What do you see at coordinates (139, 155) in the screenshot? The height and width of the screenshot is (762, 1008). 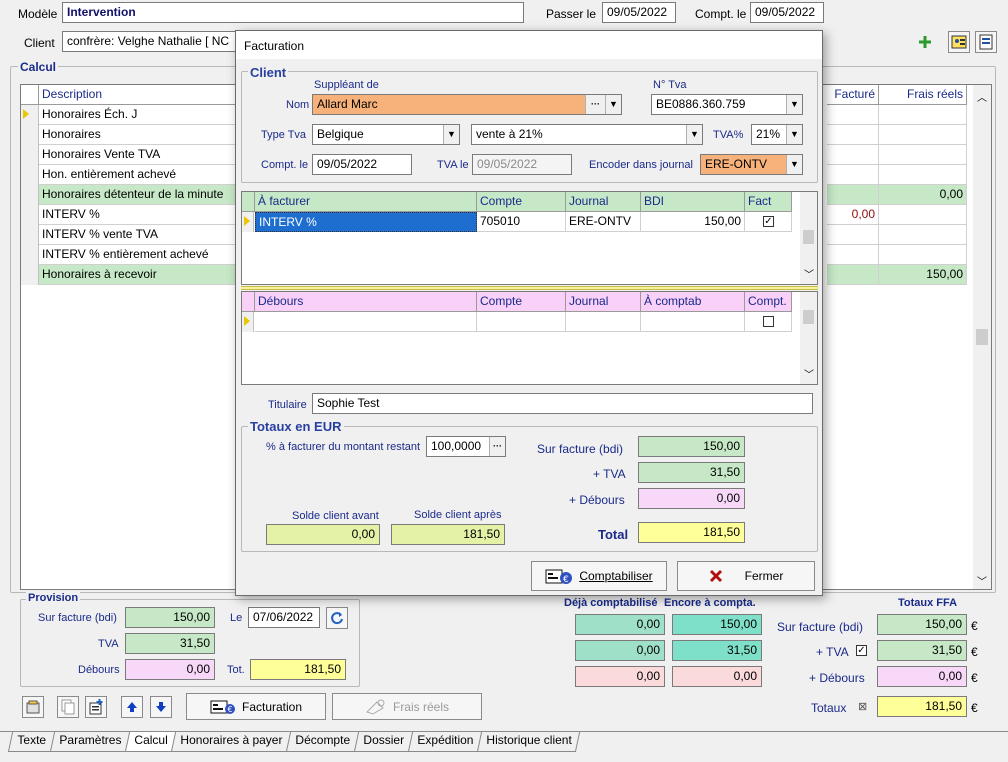 I see `calcul-row-description: Honoraires Vente TVA` at bounding box center [139, 155].